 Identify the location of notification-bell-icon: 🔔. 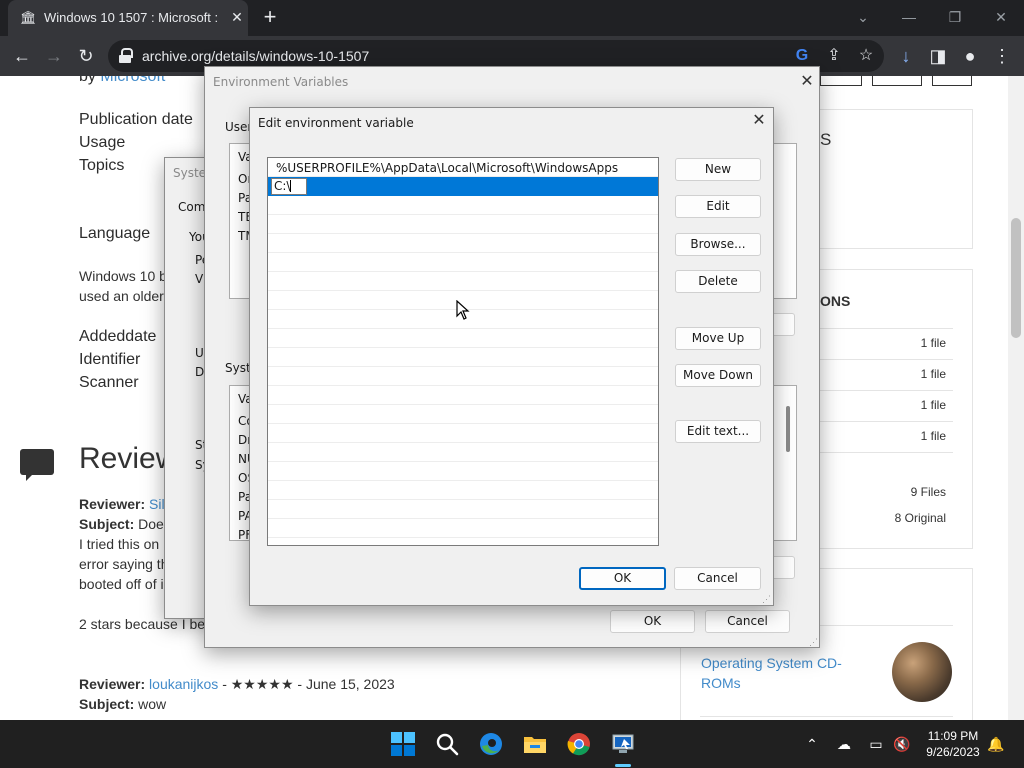
(996, 744).